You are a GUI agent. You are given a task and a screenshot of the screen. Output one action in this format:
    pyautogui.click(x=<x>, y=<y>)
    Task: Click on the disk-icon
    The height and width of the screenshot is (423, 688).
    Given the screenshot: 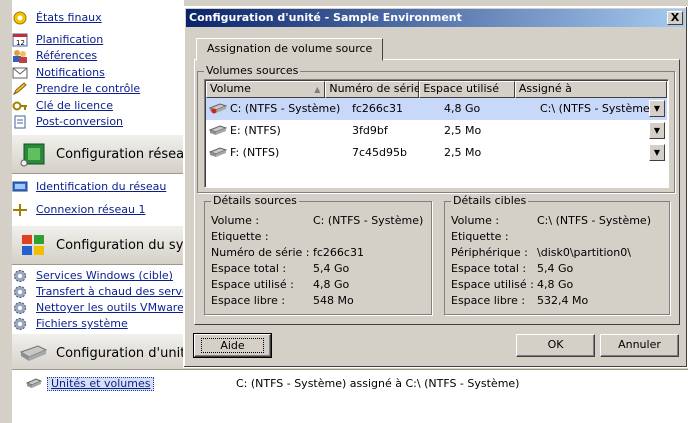 What is the action you would take?
    pyautogui.click(x=34, y=383)
    